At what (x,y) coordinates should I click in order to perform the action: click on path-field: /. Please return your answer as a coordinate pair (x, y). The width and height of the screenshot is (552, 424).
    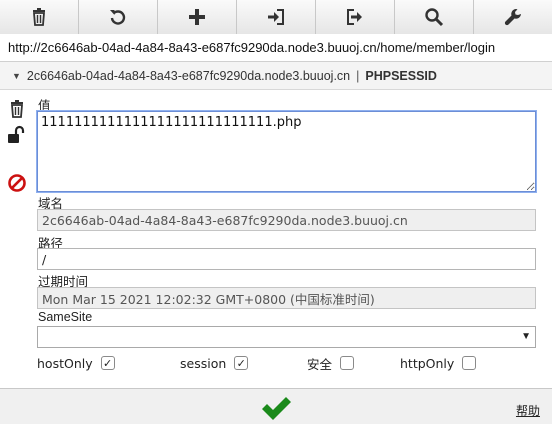
    Looking at the image, I should click on (286, 259).